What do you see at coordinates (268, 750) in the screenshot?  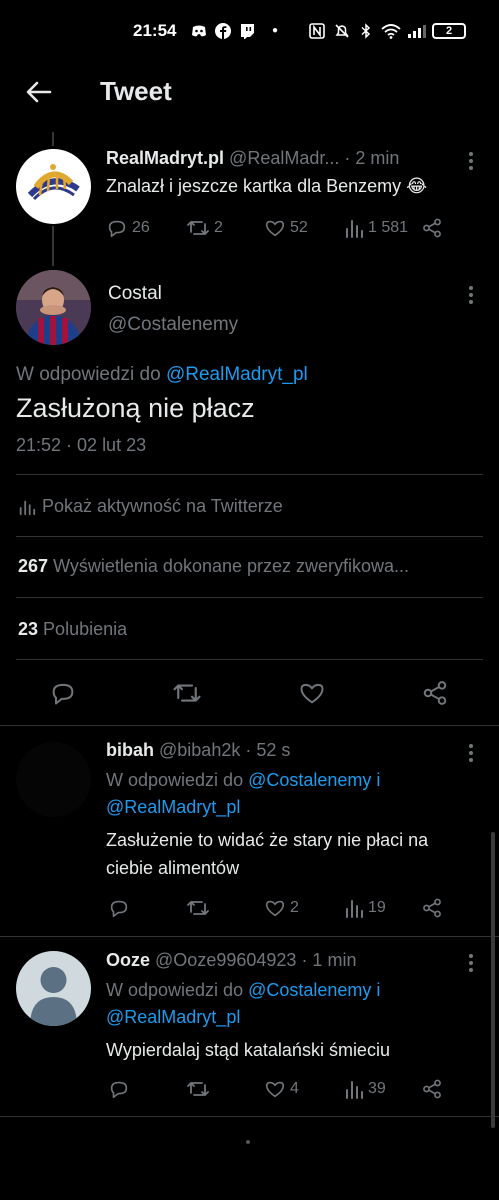 I see `reply-time: · 52 s` at bounding box center [268, 750].